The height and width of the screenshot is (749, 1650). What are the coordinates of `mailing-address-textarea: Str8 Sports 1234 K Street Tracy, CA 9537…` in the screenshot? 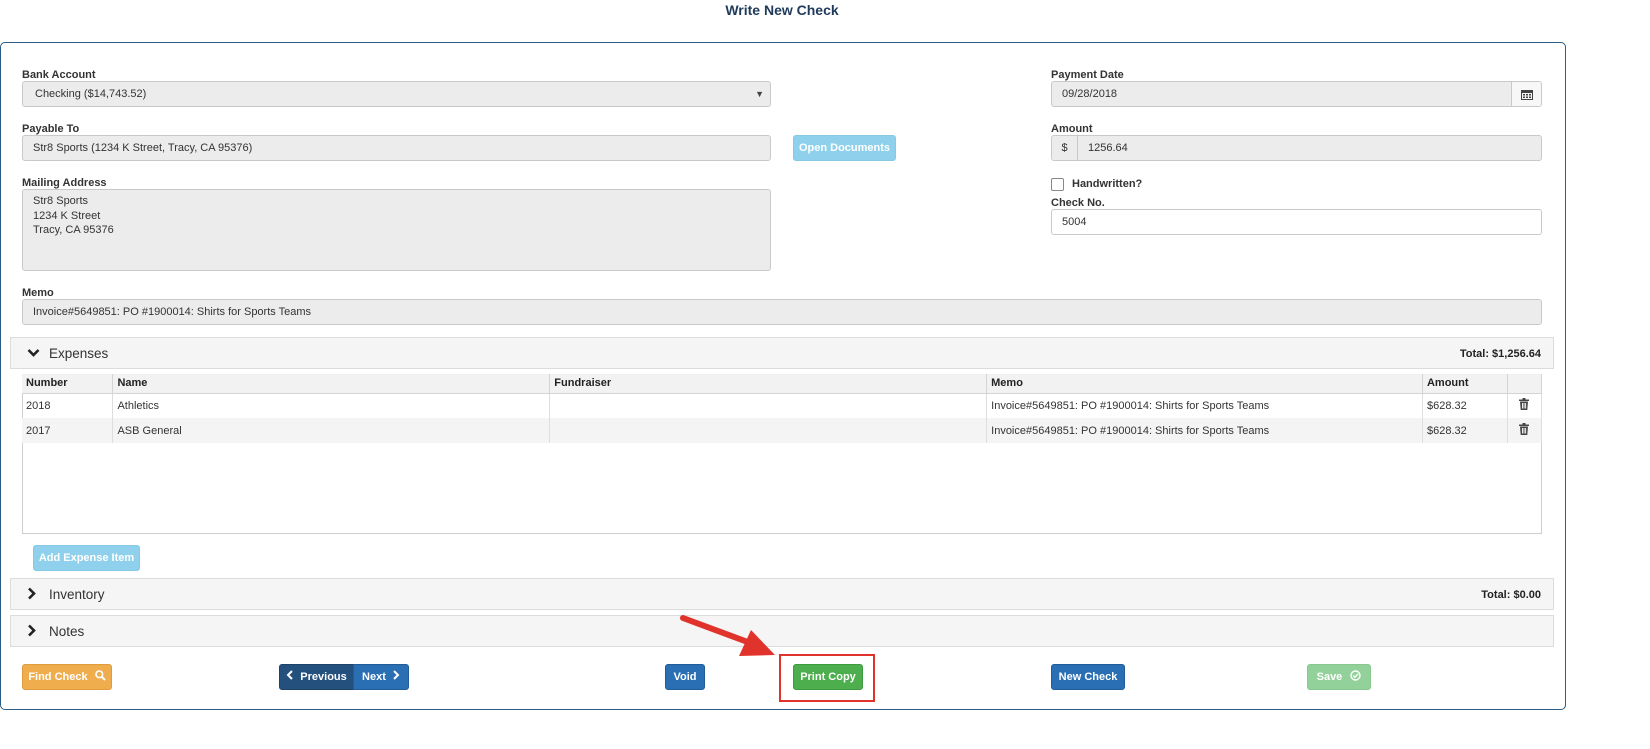 It's located at (396, 230).